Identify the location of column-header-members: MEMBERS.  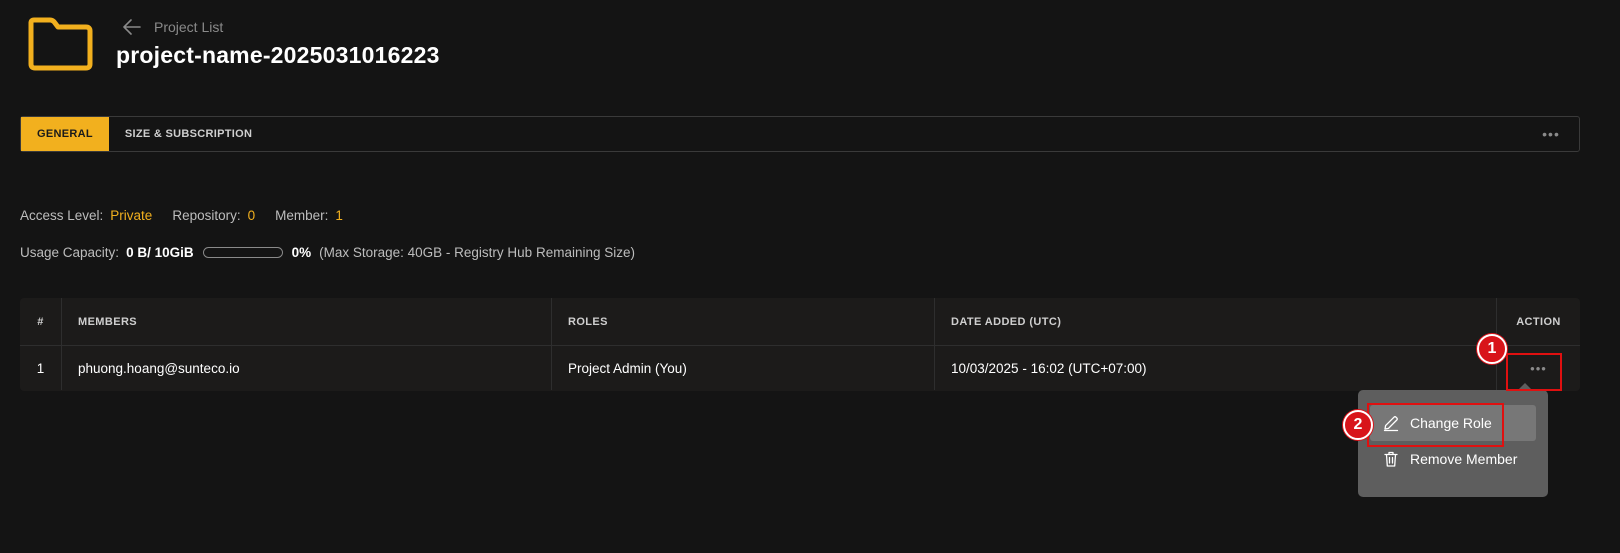
(307, 321).